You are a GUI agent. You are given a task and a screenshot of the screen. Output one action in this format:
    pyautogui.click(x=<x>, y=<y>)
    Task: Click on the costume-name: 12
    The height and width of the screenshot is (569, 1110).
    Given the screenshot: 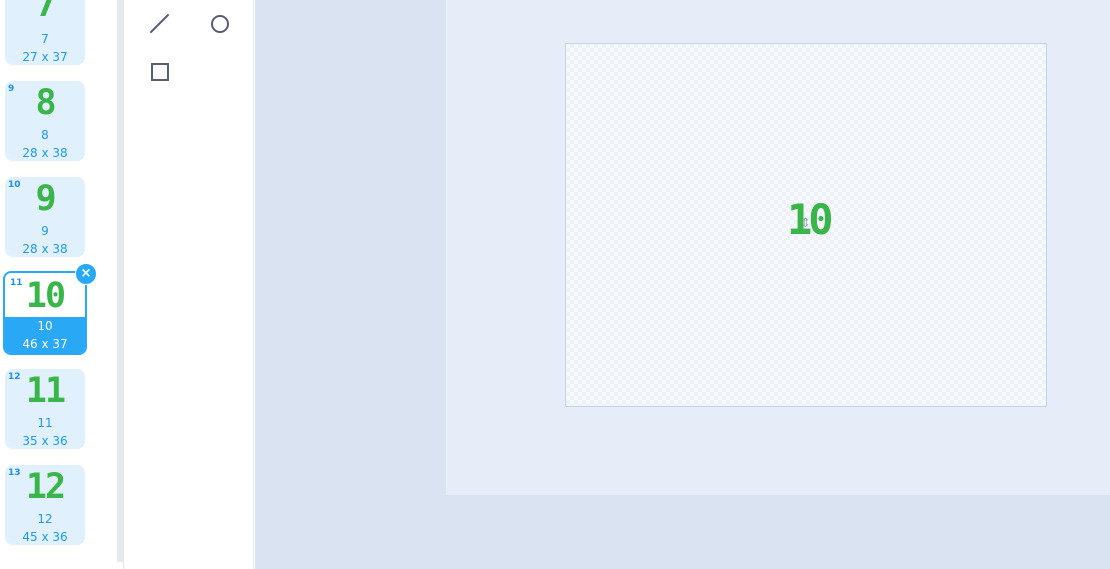 What is the action you would take?
    pyautogui.click(x=45, y=519)
    